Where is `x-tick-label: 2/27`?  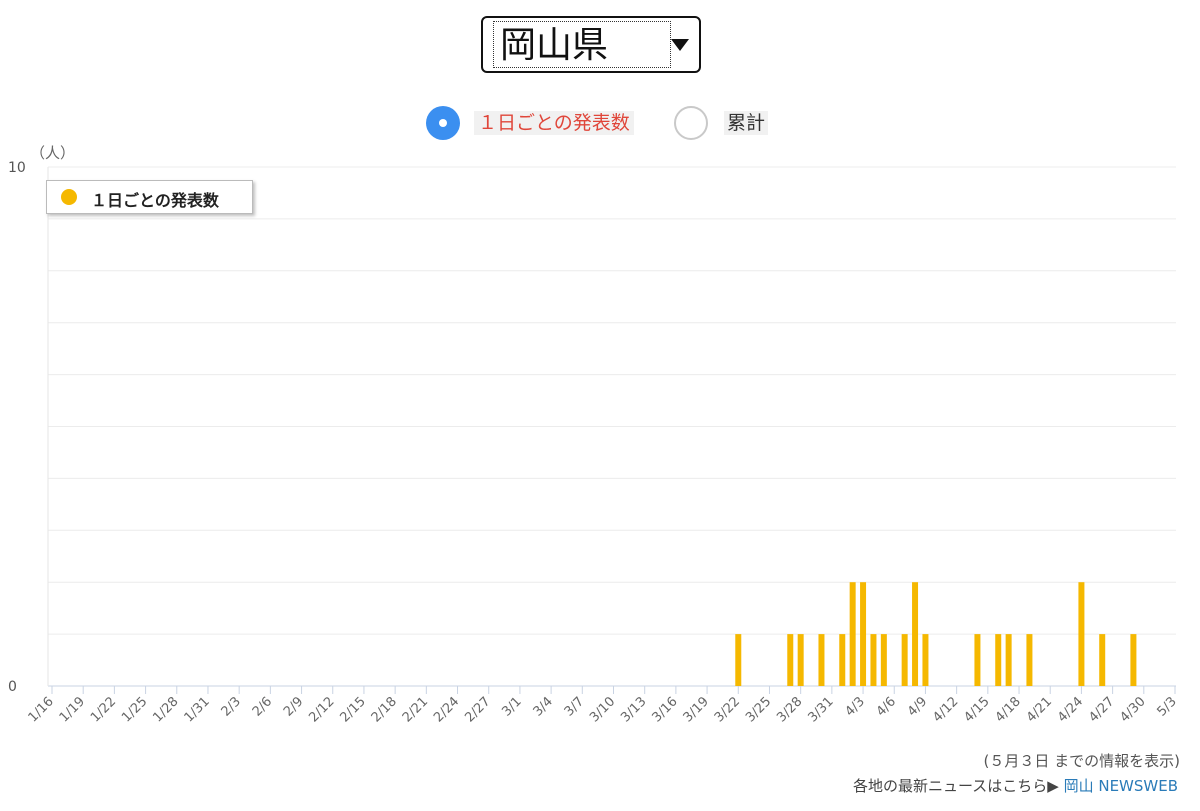 x-tick-label: 2/27 is located at coordinates (477, 709).